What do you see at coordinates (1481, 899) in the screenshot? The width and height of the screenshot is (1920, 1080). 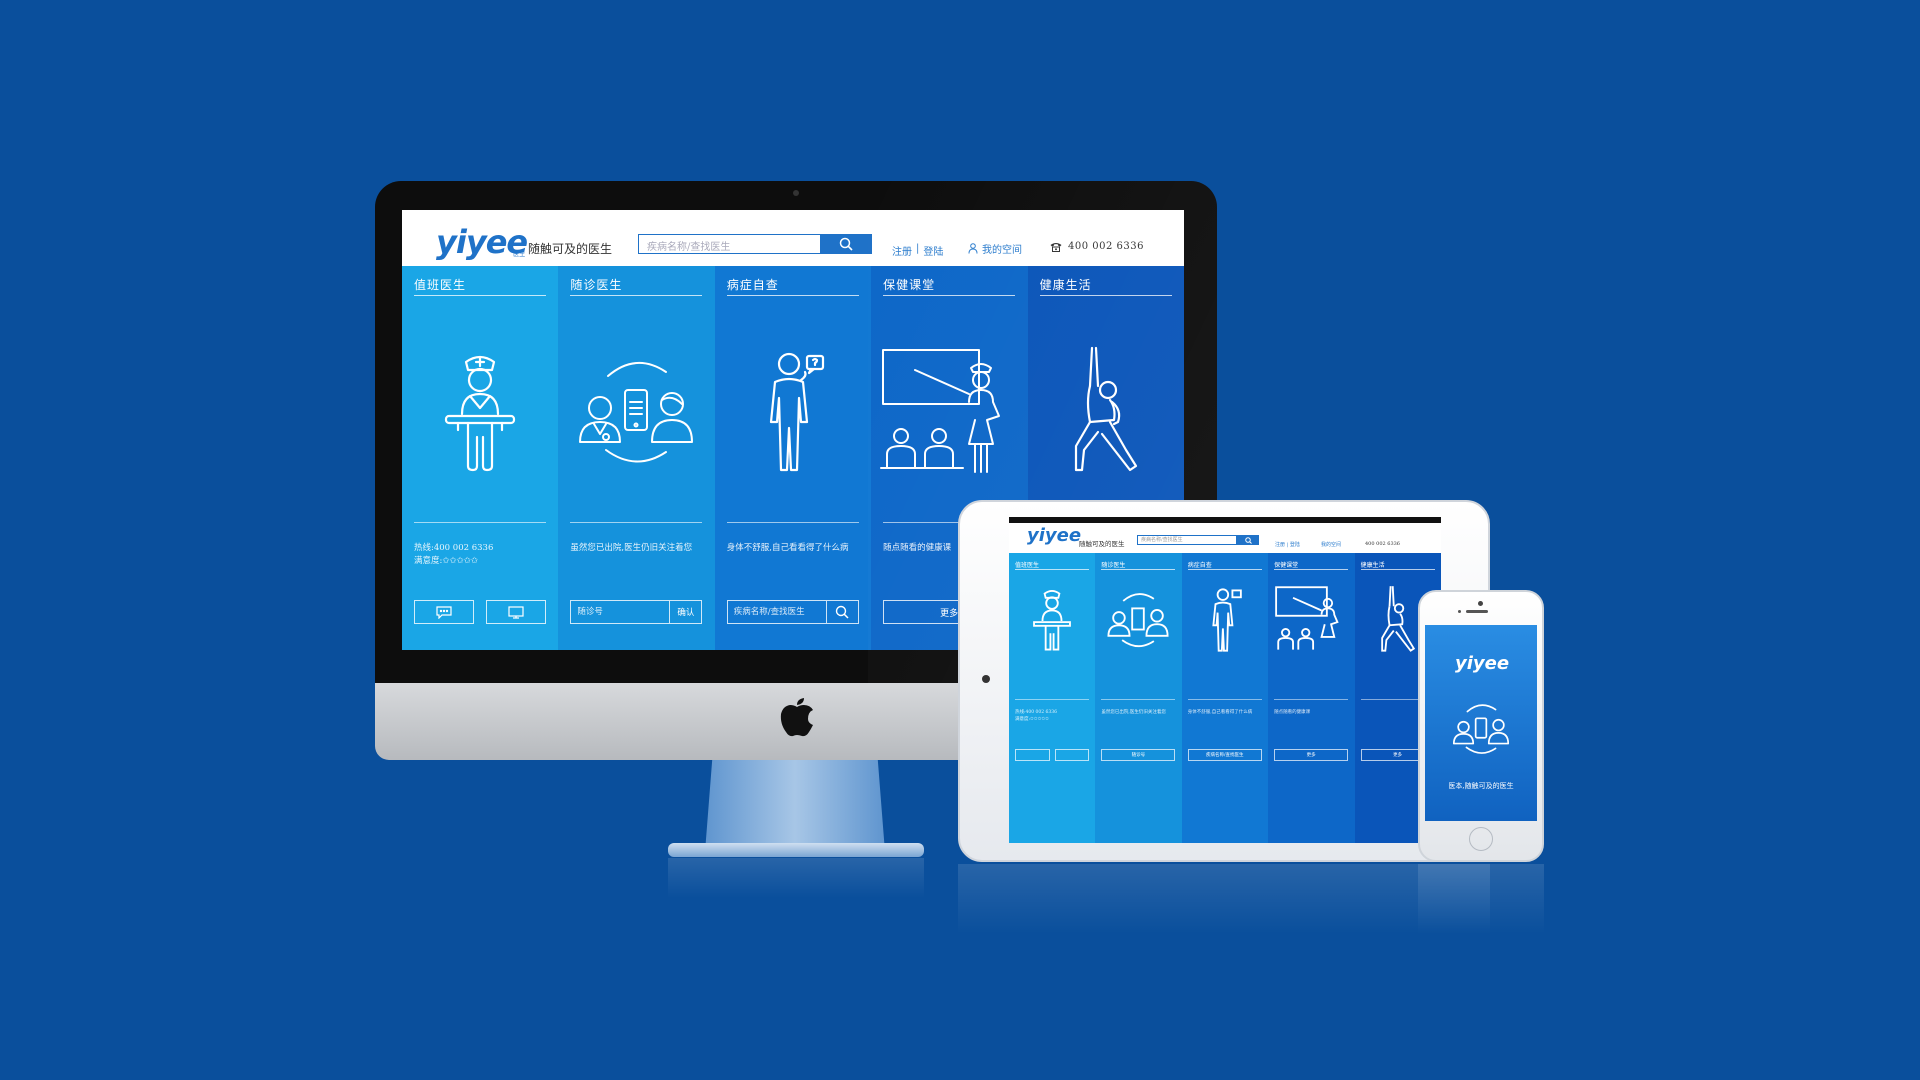 I see `iphone-reflection` at bounding box center [1481, 899].